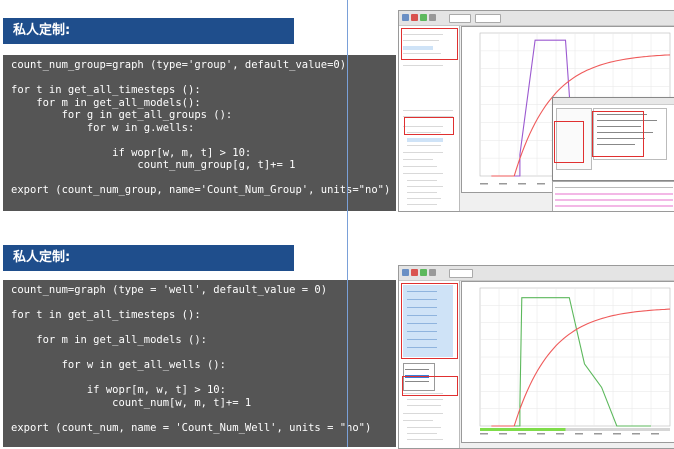 Image resolution: width=674 pixels, height=449 pixels. I want to click on code-line: for w in g.wells:, so click(103, 127).